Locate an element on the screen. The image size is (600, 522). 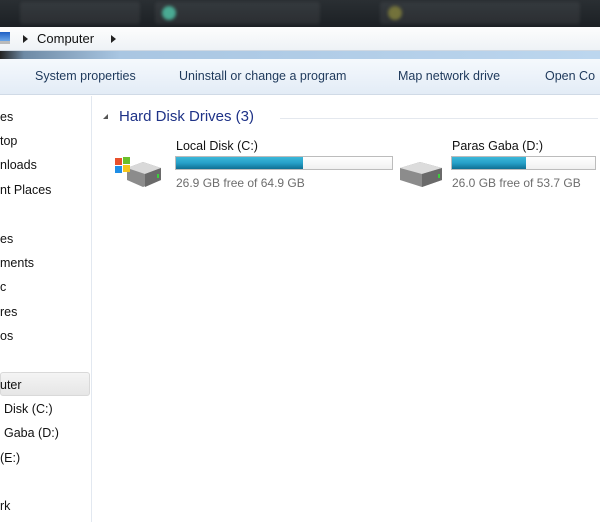
sidebar-item-computer: uter is located at coordinates (11, 385).